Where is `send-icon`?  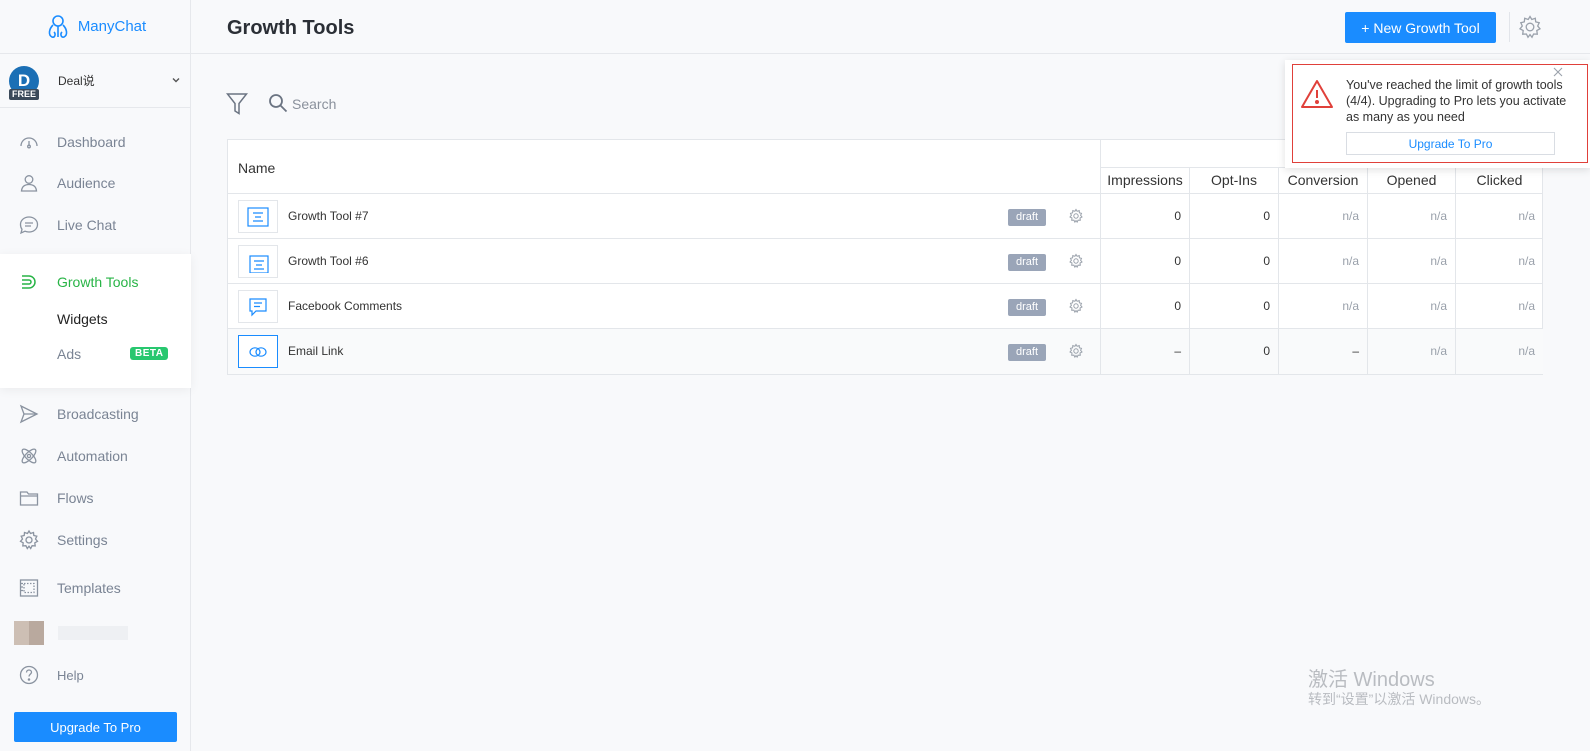
send-icon is located at coordinates (29, 414).